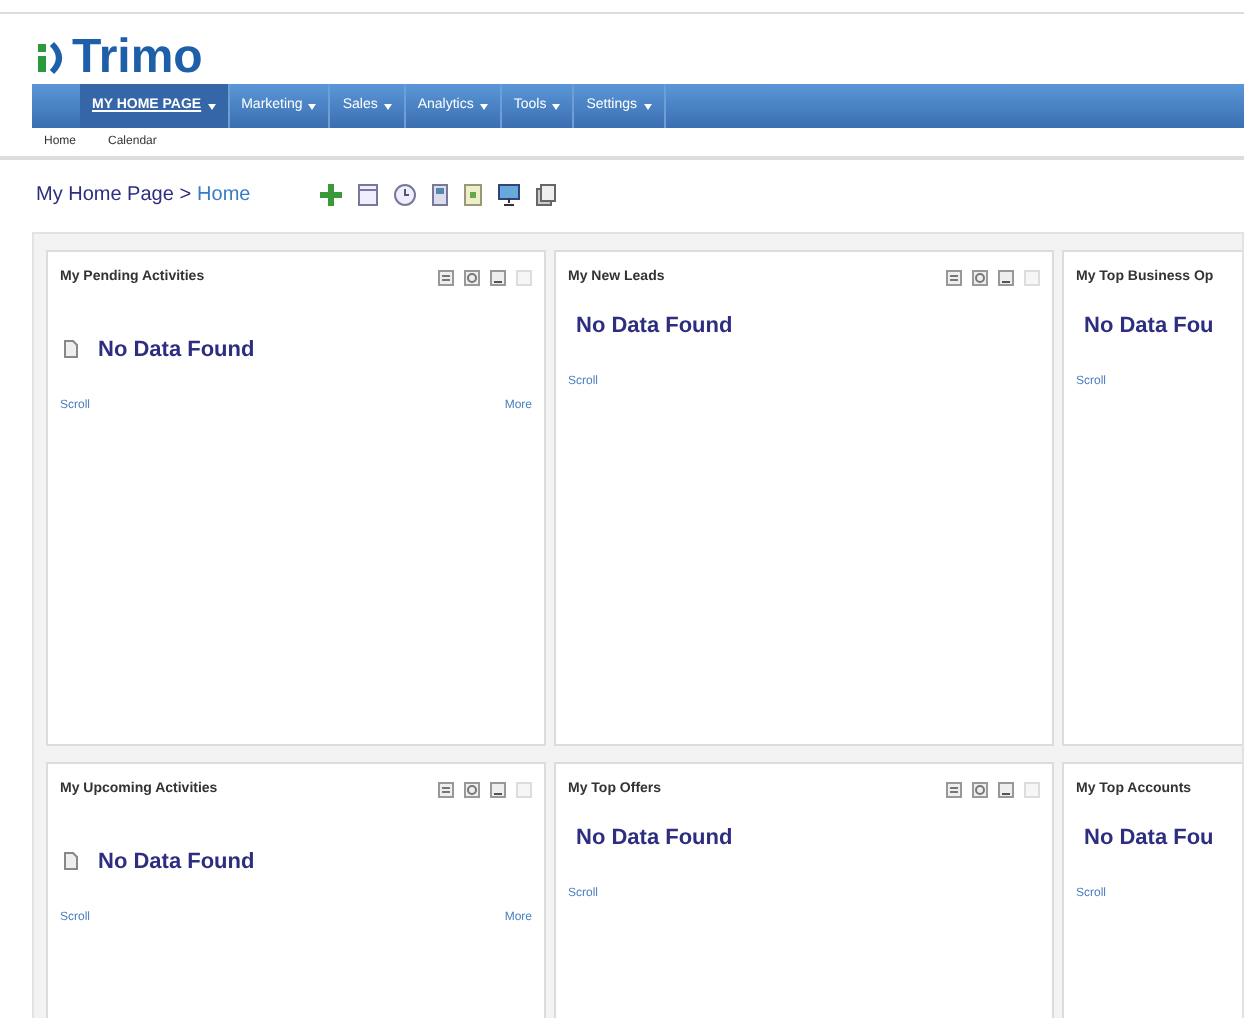 Image resolution: width=1244 pixels, height=1018 pixels. Describe the element at coordinates (405, 194) in the screenshot. I see `clock-icon` at that location.